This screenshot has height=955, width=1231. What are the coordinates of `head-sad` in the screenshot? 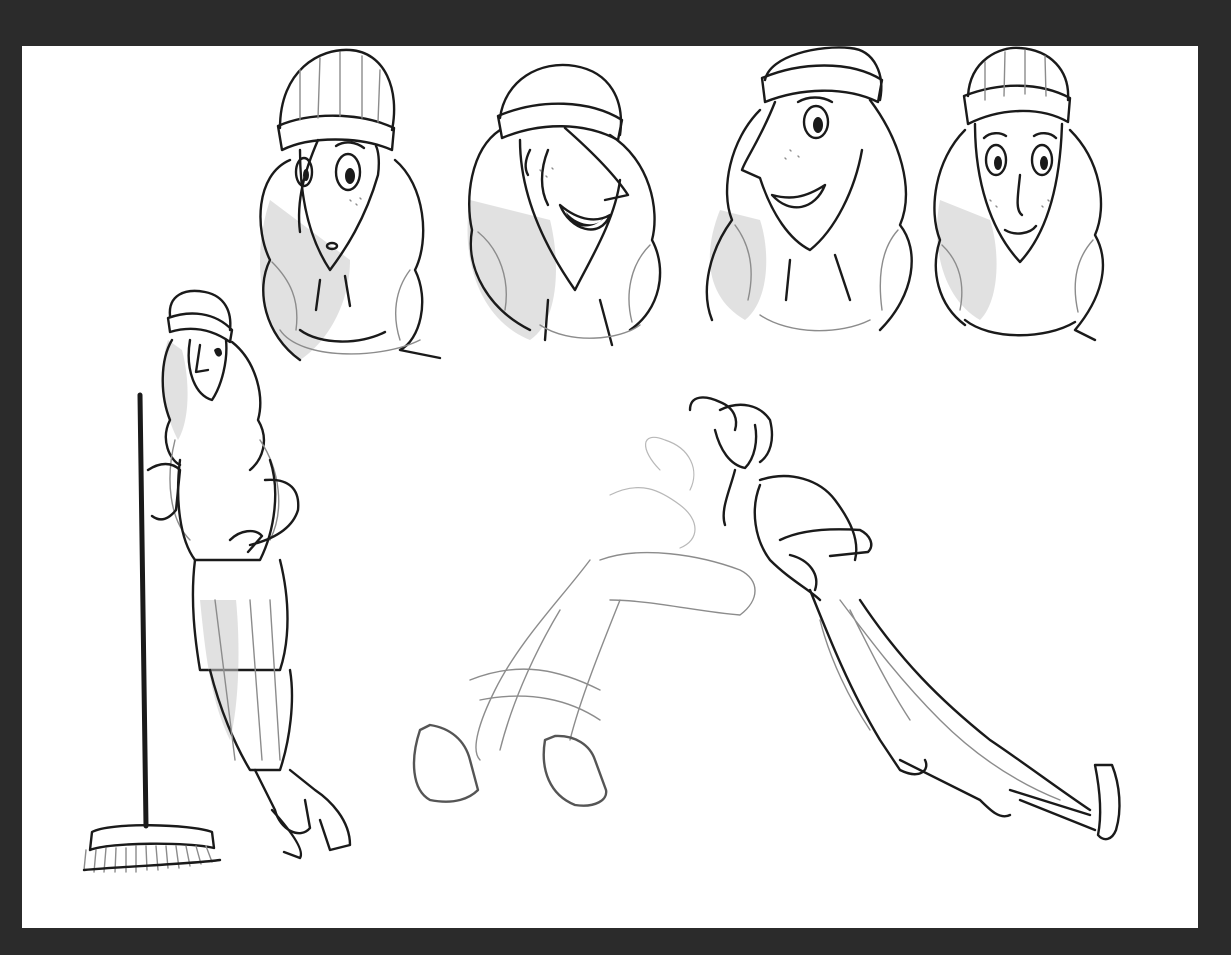 It's located at (350, 205).